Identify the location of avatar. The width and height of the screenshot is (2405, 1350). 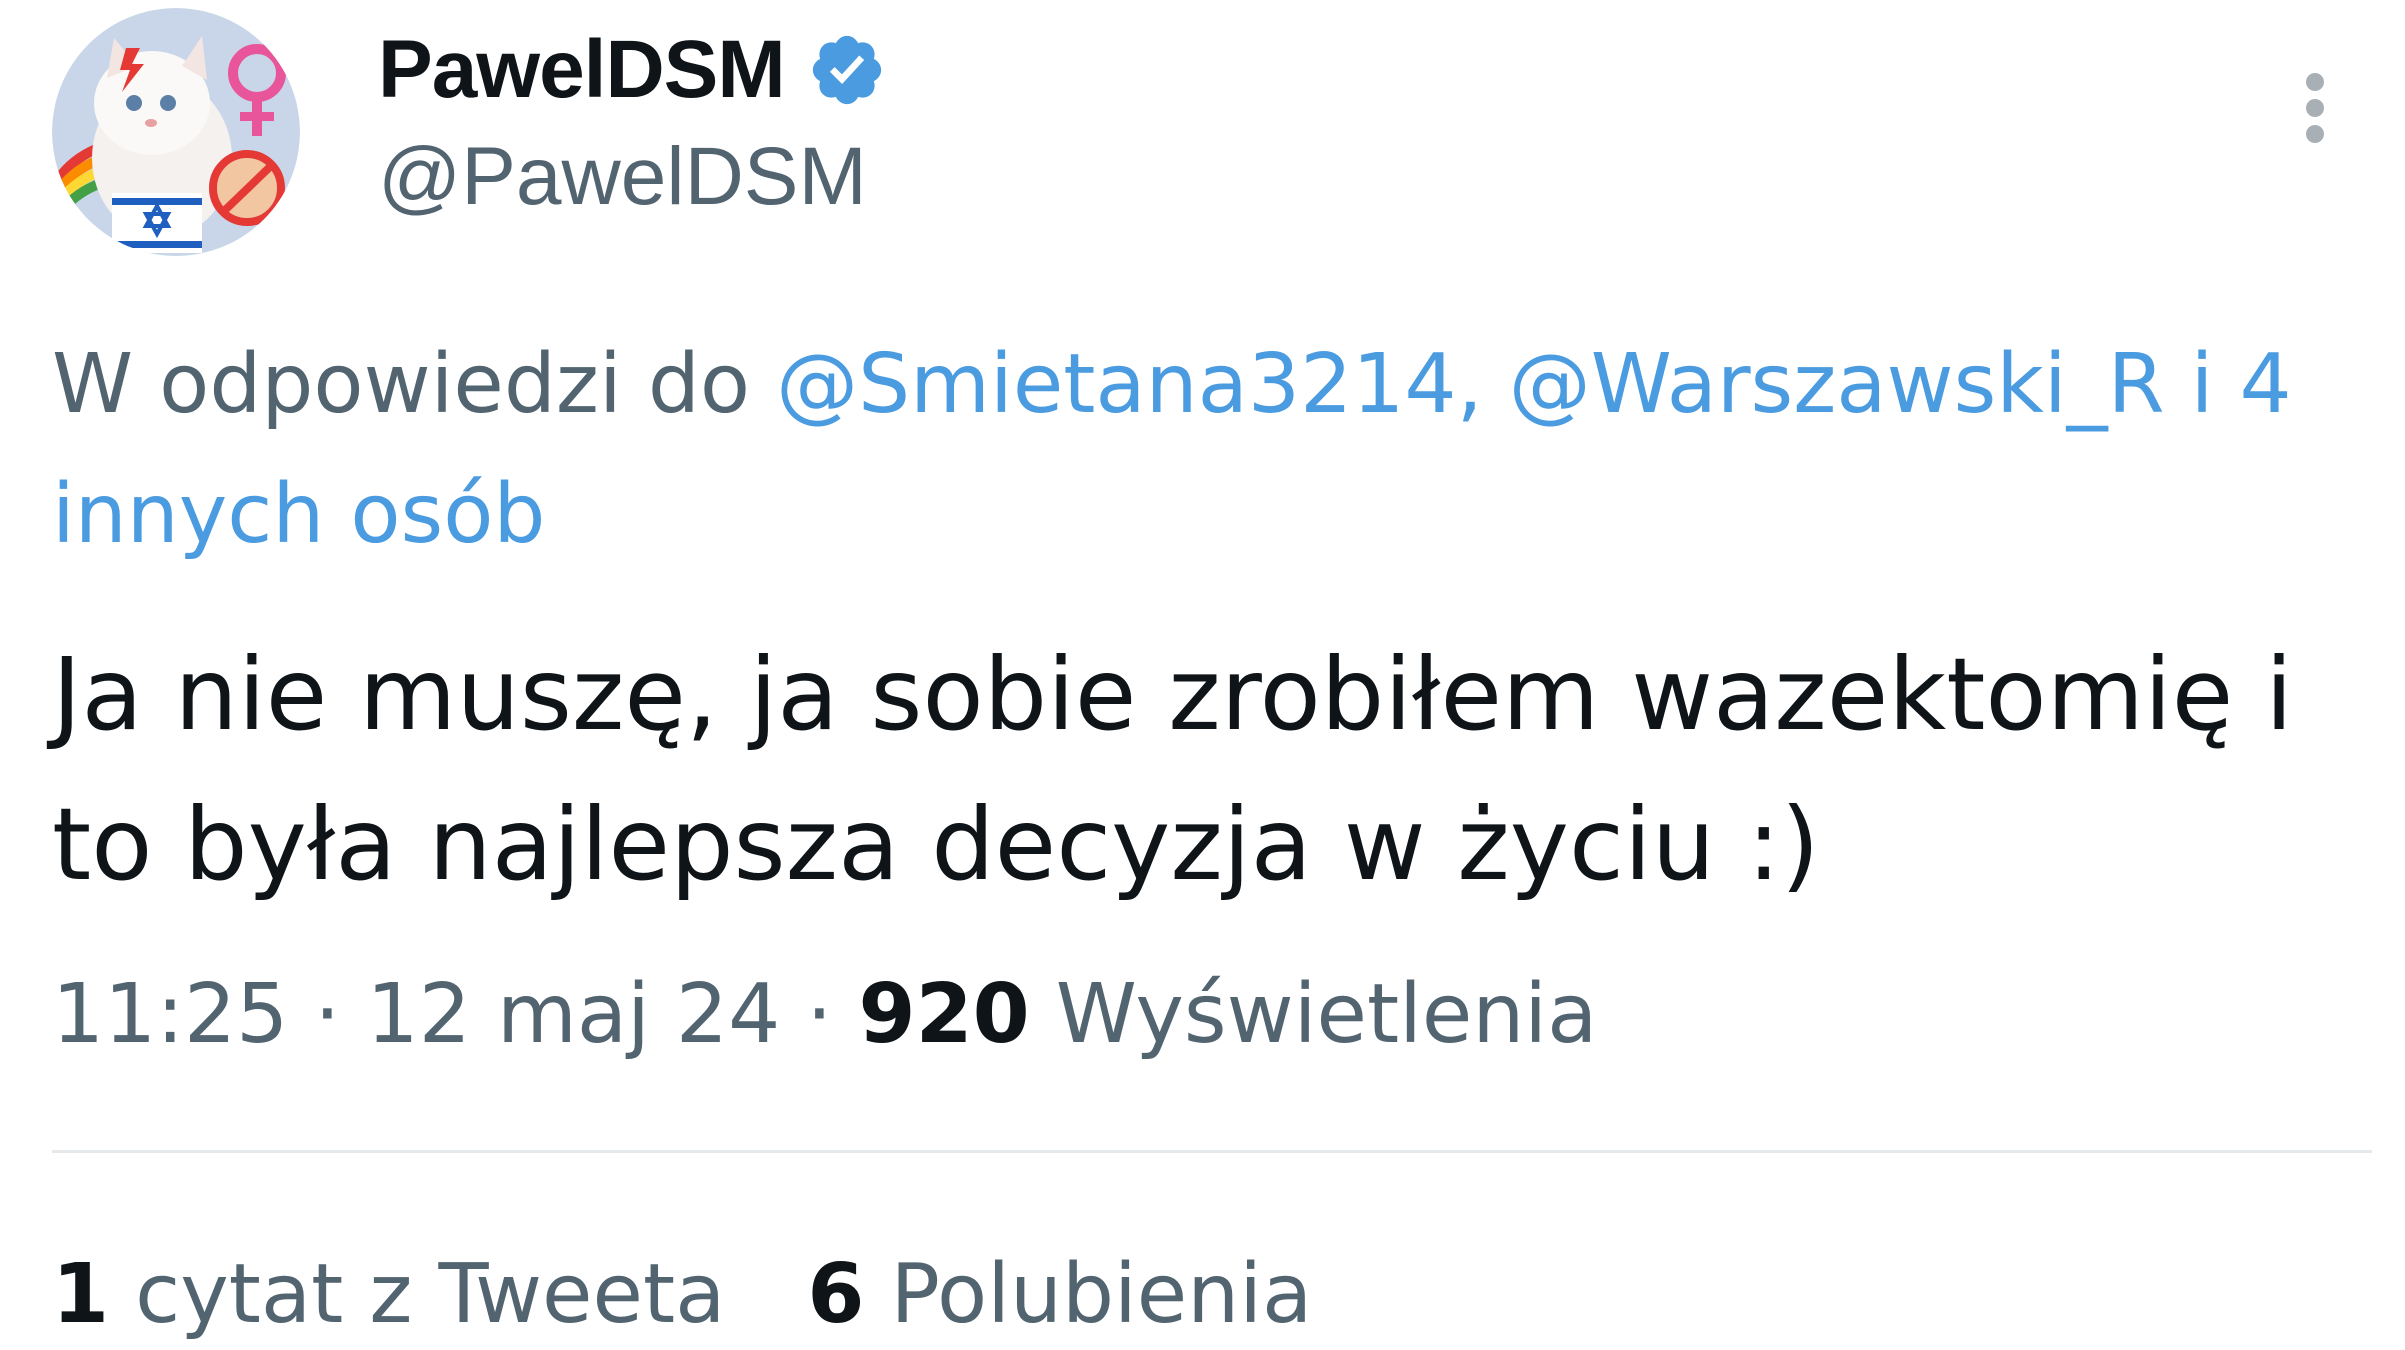
(176, 132).